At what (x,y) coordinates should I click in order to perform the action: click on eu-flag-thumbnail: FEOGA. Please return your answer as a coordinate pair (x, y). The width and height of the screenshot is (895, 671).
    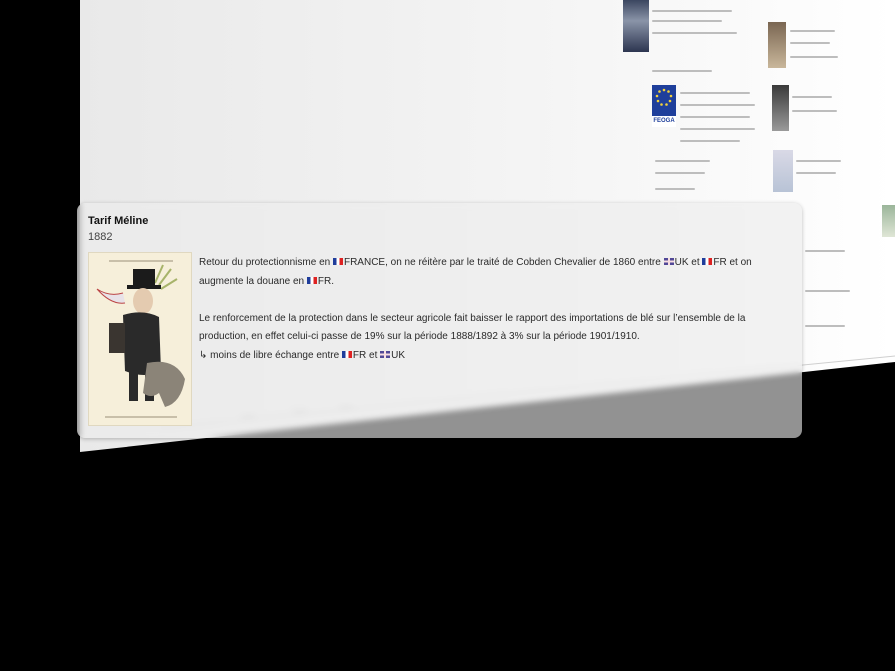
    Looking at the image, I should click on (664, 106).